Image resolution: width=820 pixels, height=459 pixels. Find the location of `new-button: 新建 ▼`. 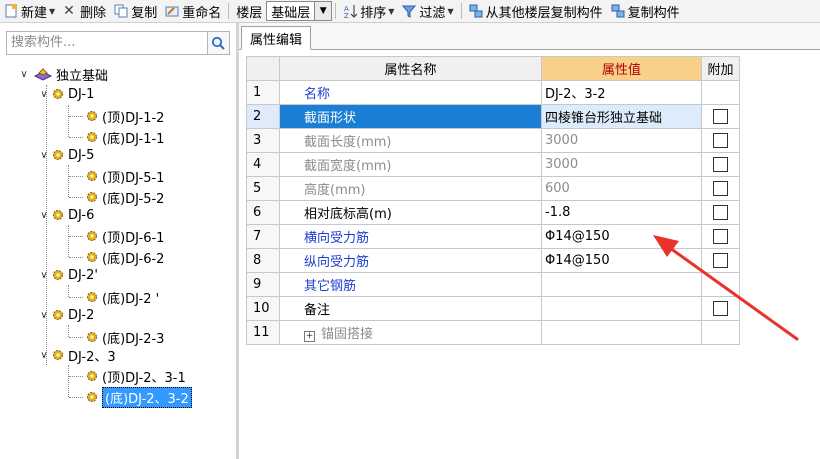

new-button: 新建 ▼ is located at coordinates (29, 11).